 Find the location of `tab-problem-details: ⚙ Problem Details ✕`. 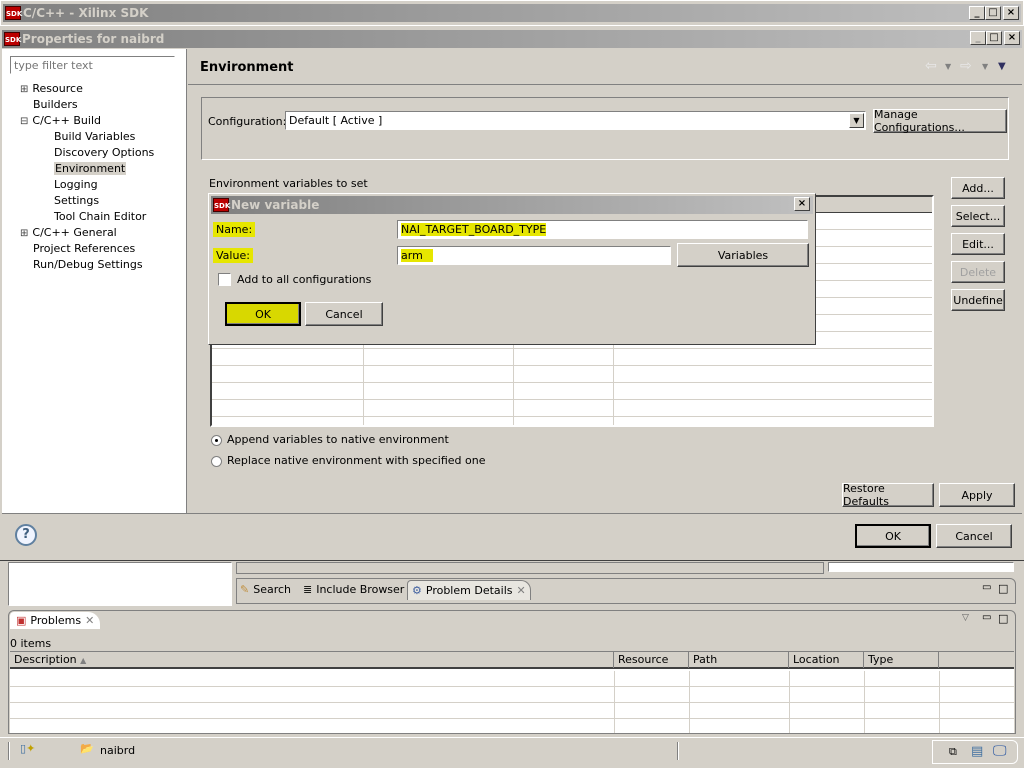

tab-problem-details: ⚙ Problem Details ✕ is located at coordinates (469, 590).